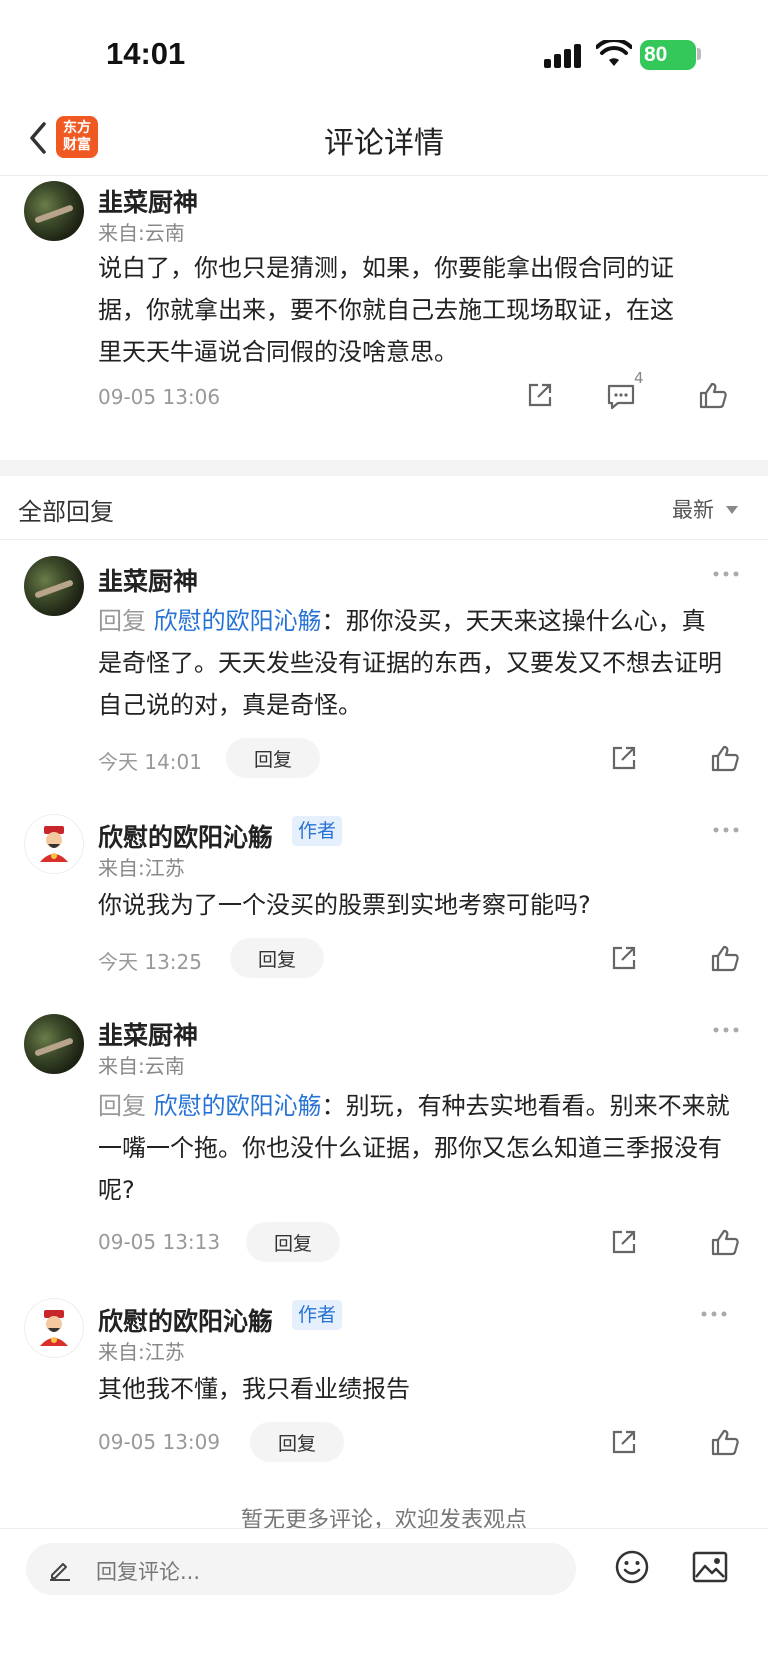  What do you see at coordinates (693, 509) in the screenshot?
I see `sort-dropdown: 最新` at bounding box center [693, 509].